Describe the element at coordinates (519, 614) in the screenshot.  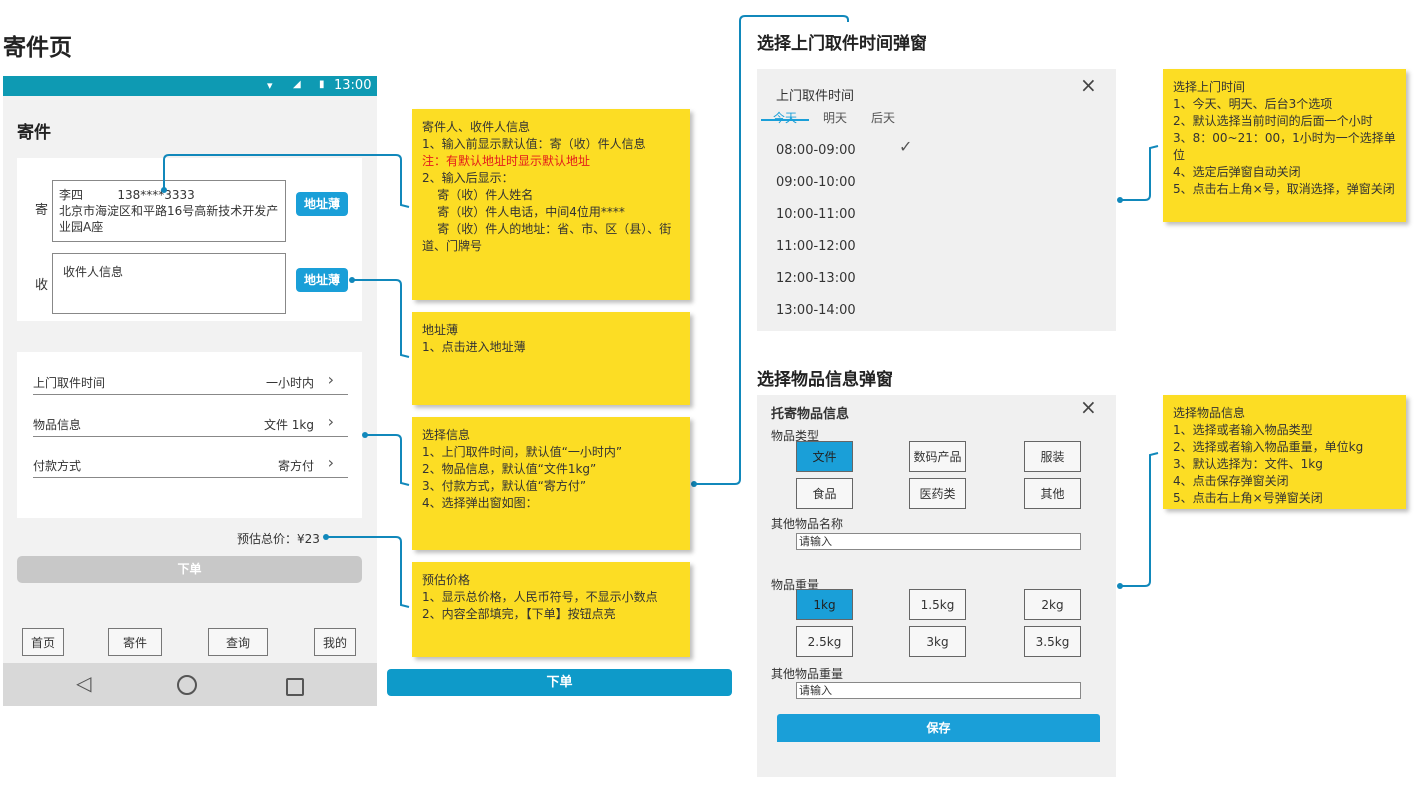
I see `note-line: 2、内容全部填完，【下单】按钮点亮` at that location.